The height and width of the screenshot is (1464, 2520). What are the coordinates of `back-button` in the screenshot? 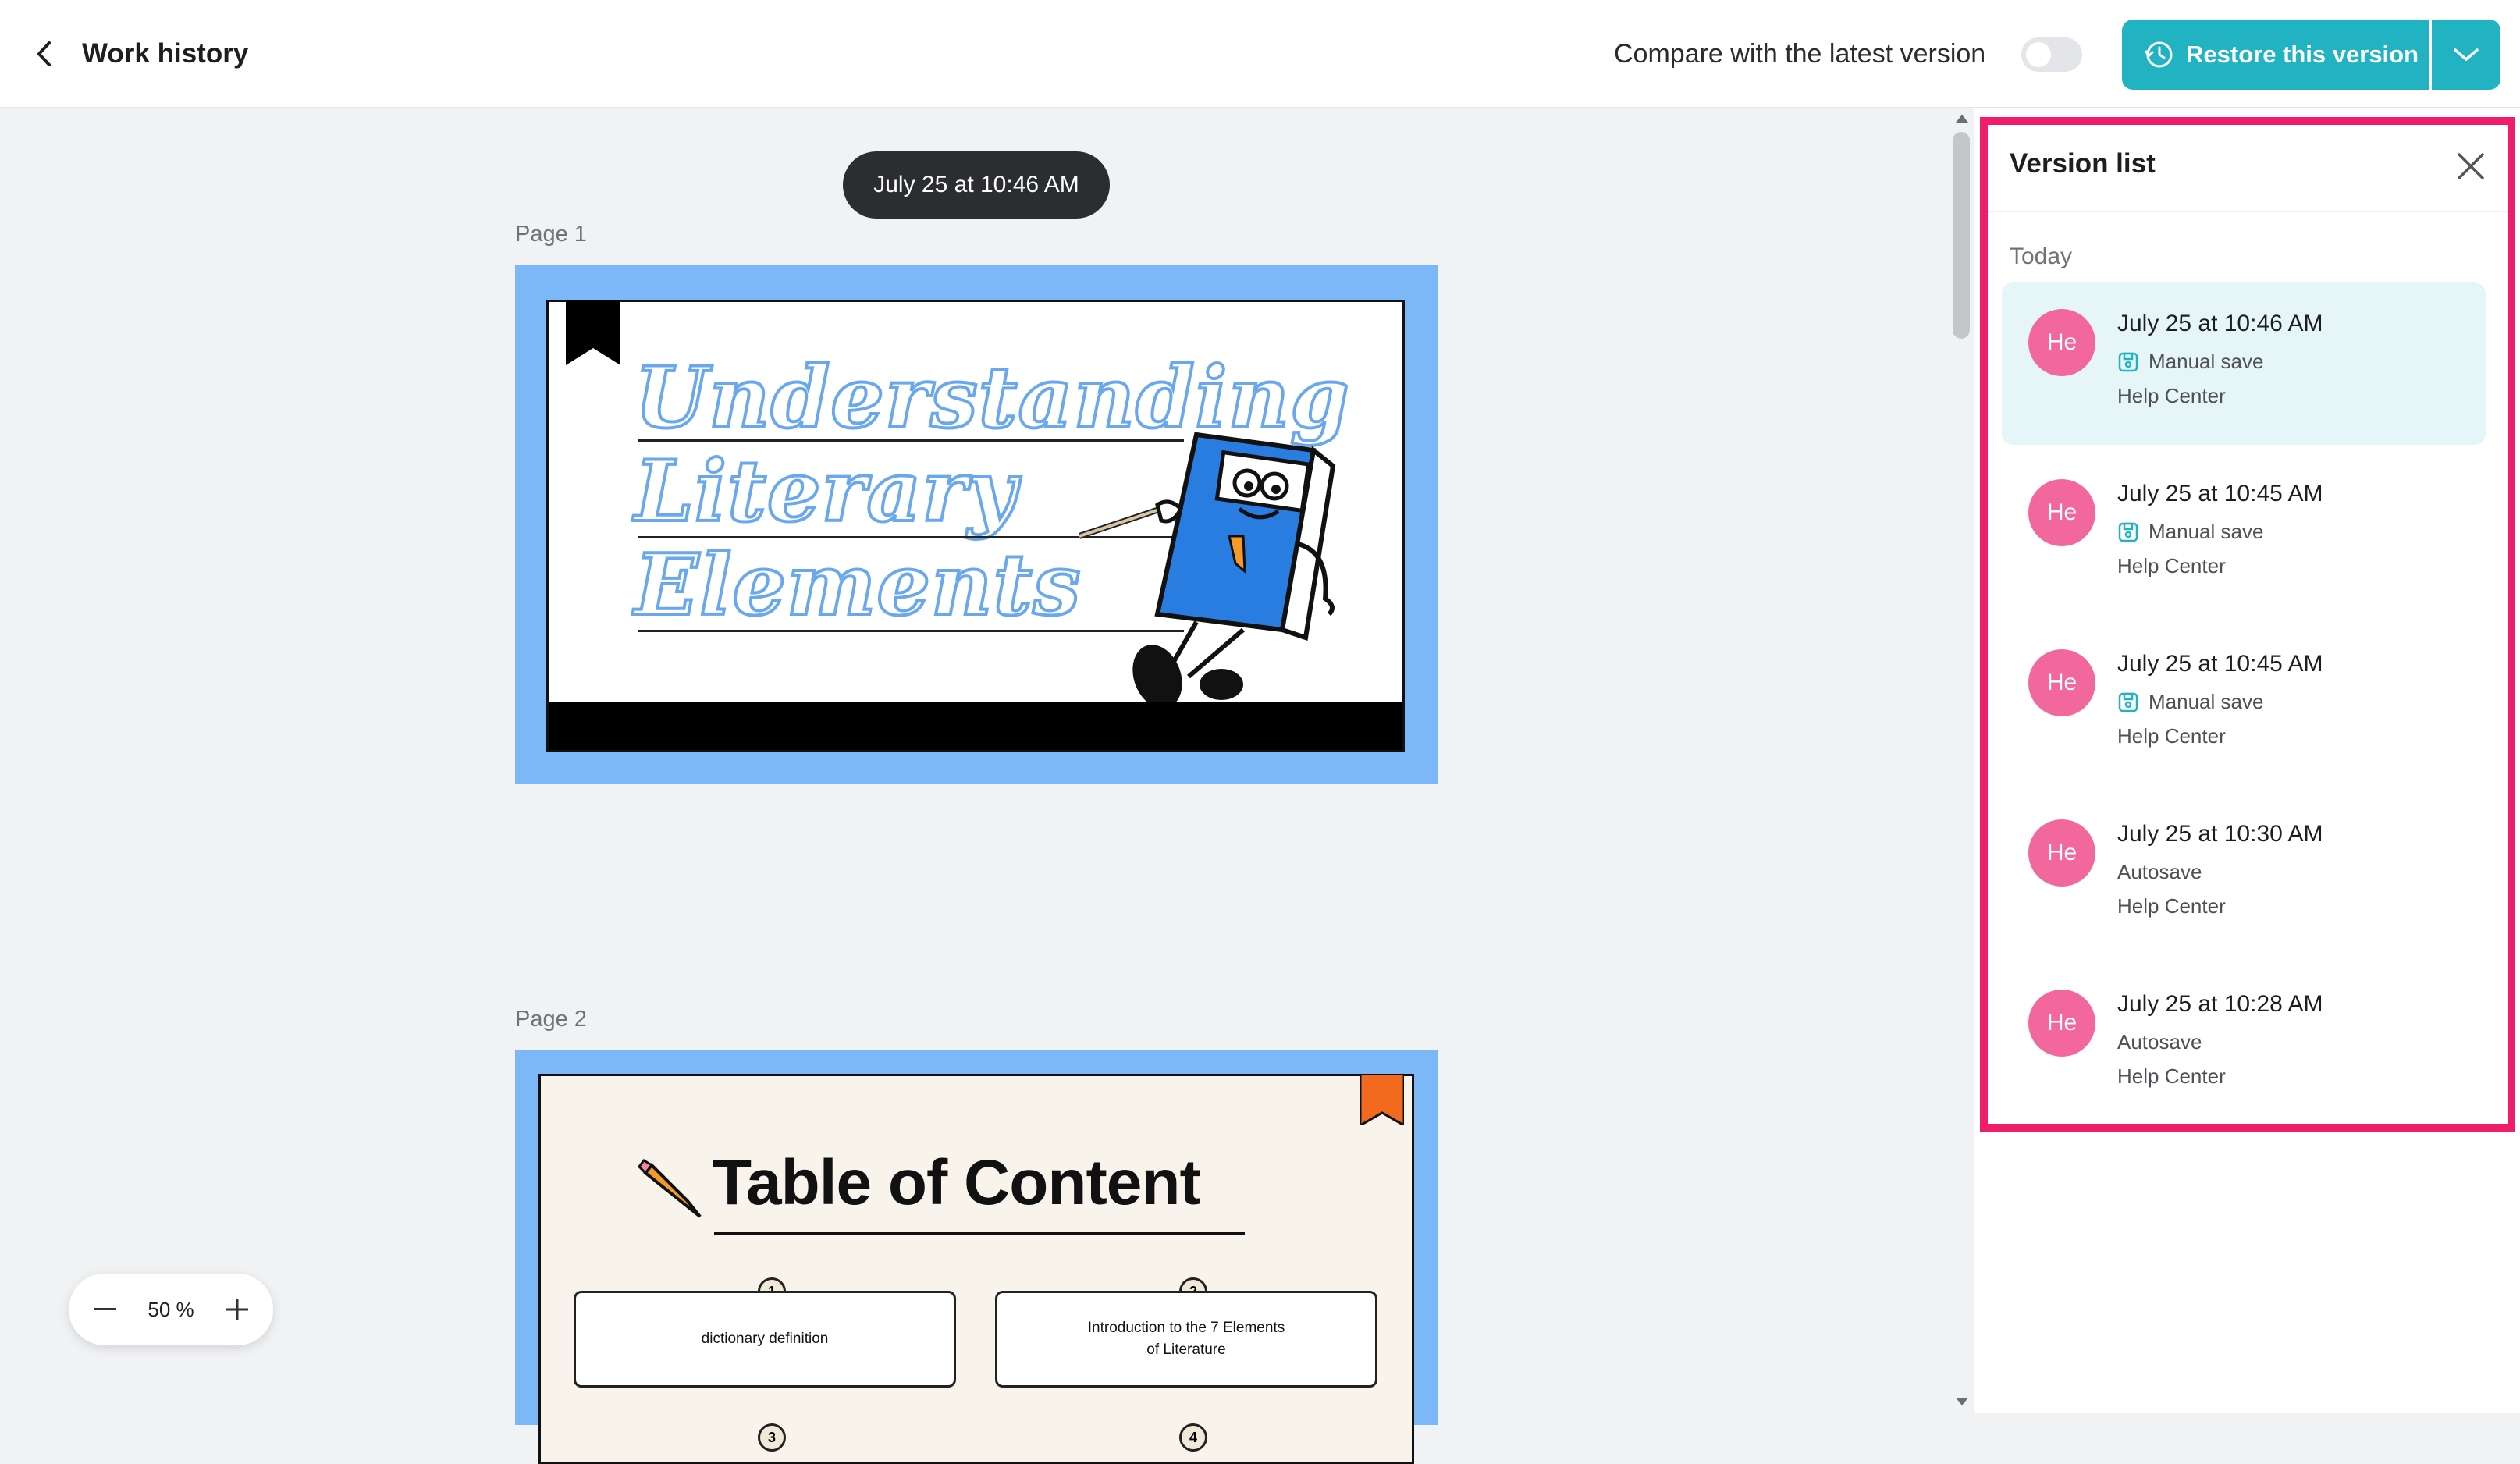 It's located at (44, 54).